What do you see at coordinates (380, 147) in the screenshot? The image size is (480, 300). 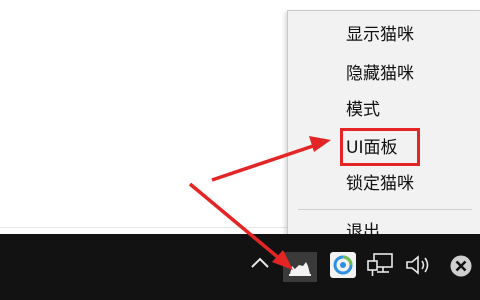 I see `highlight-box` at bounding box center [380, 147].